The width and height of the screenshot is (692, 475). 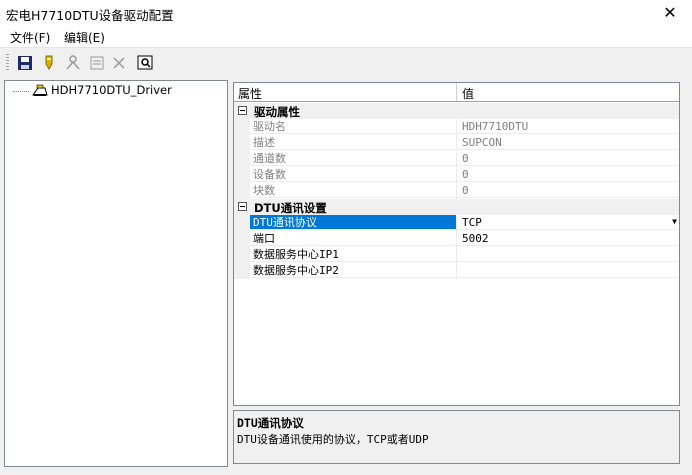 I want to click on description-title: DTU通讯协议, so click(x=270, y=423).